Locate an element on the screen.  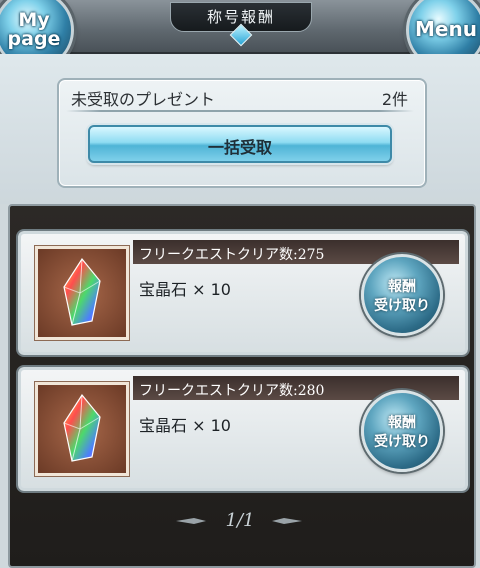
quest-condition: フリークエストクリア数:275 is located at coordinates (232, 255).